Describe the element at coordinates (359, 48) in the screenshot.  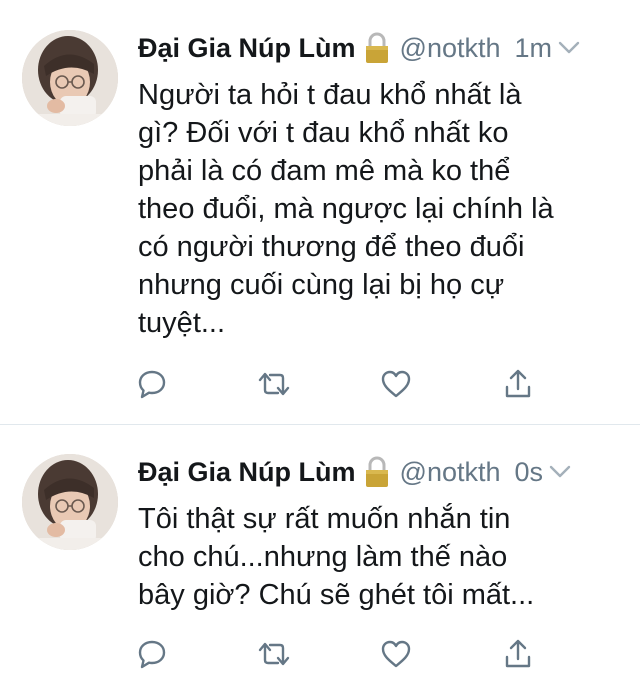
I see `tweet-header: Đại Gia Núp Lùm @notkth 1m` at that location.